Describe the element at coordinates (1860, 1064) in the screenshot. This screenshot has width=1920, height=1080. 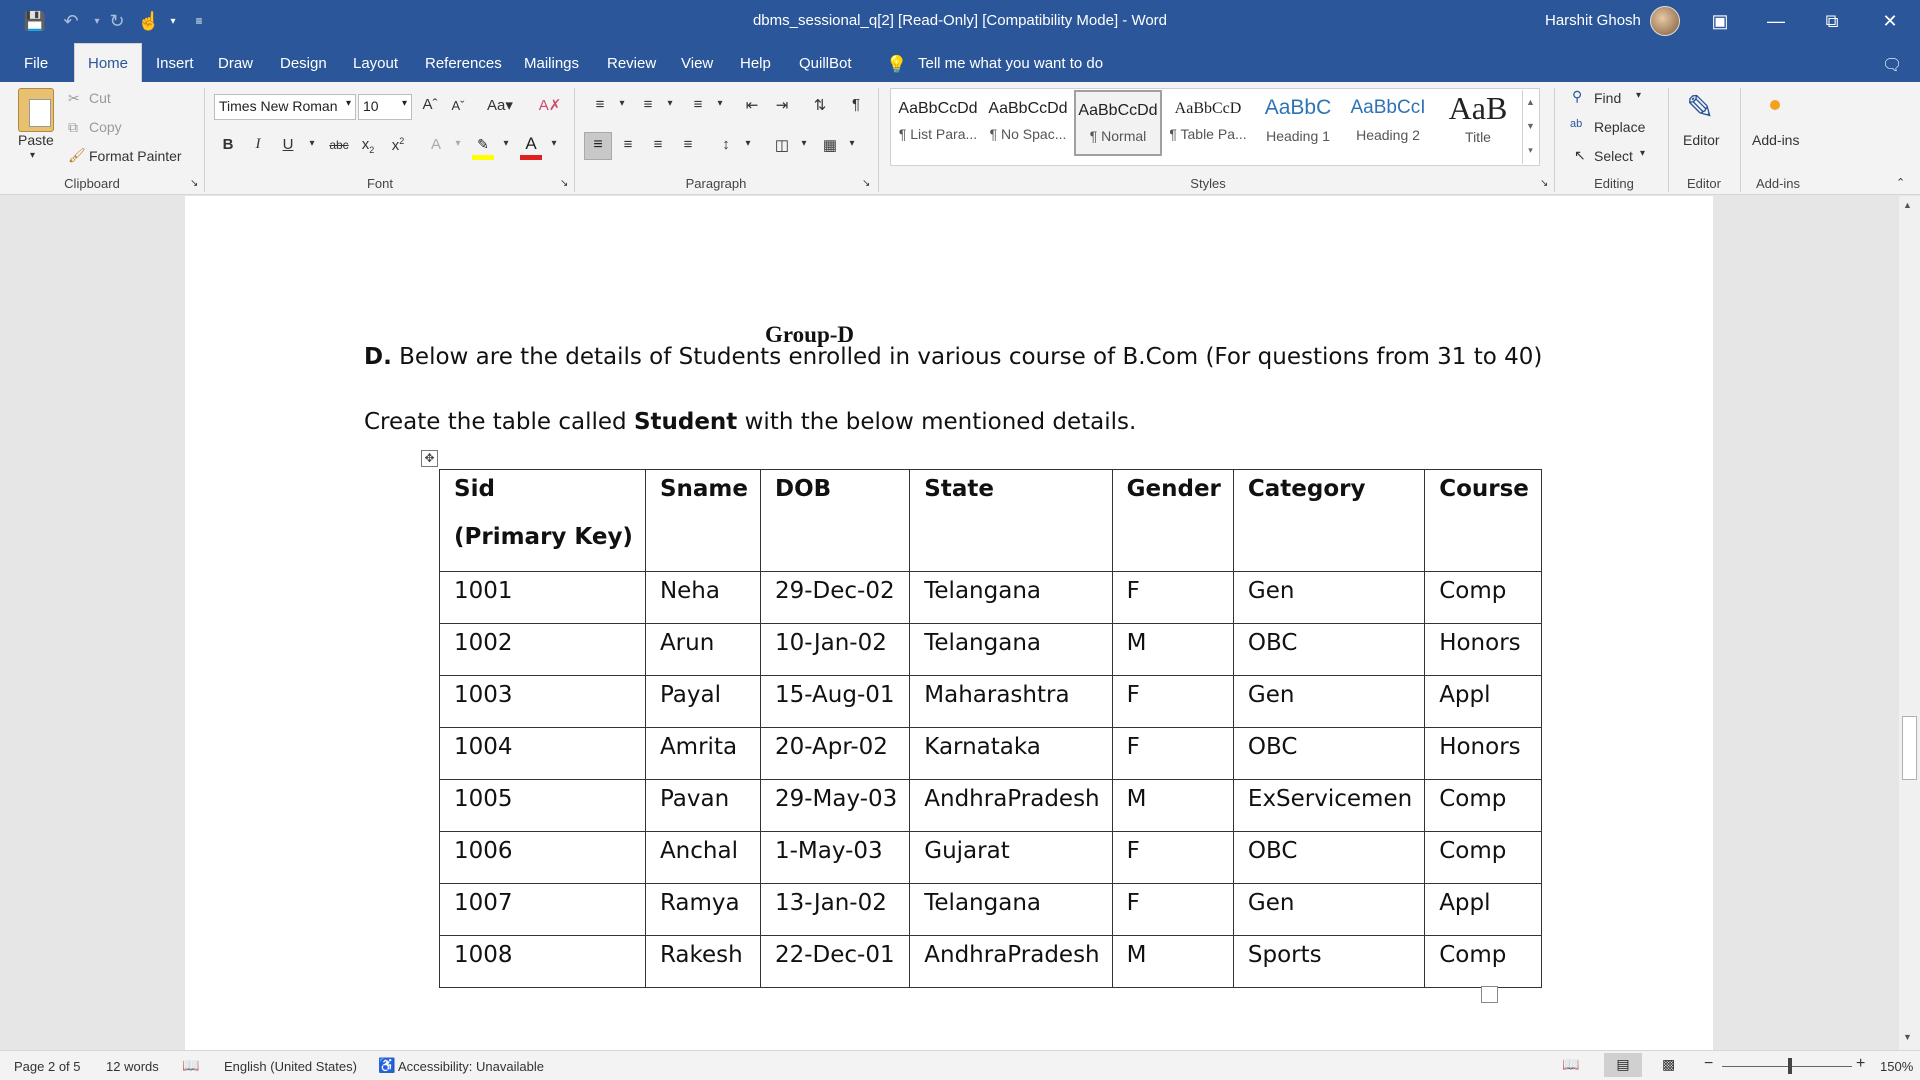
I see `zoom-in-icon: +` at that location.